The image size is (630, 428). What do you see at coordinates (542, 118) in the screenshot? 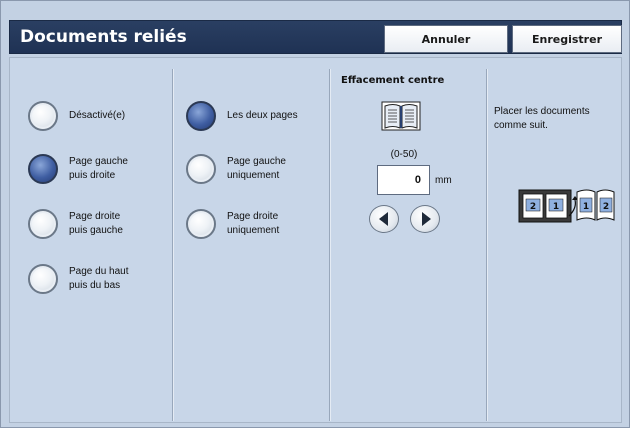
I see `instructions-text: Placer les documents comme suit.` at bounding box center [542, 118].